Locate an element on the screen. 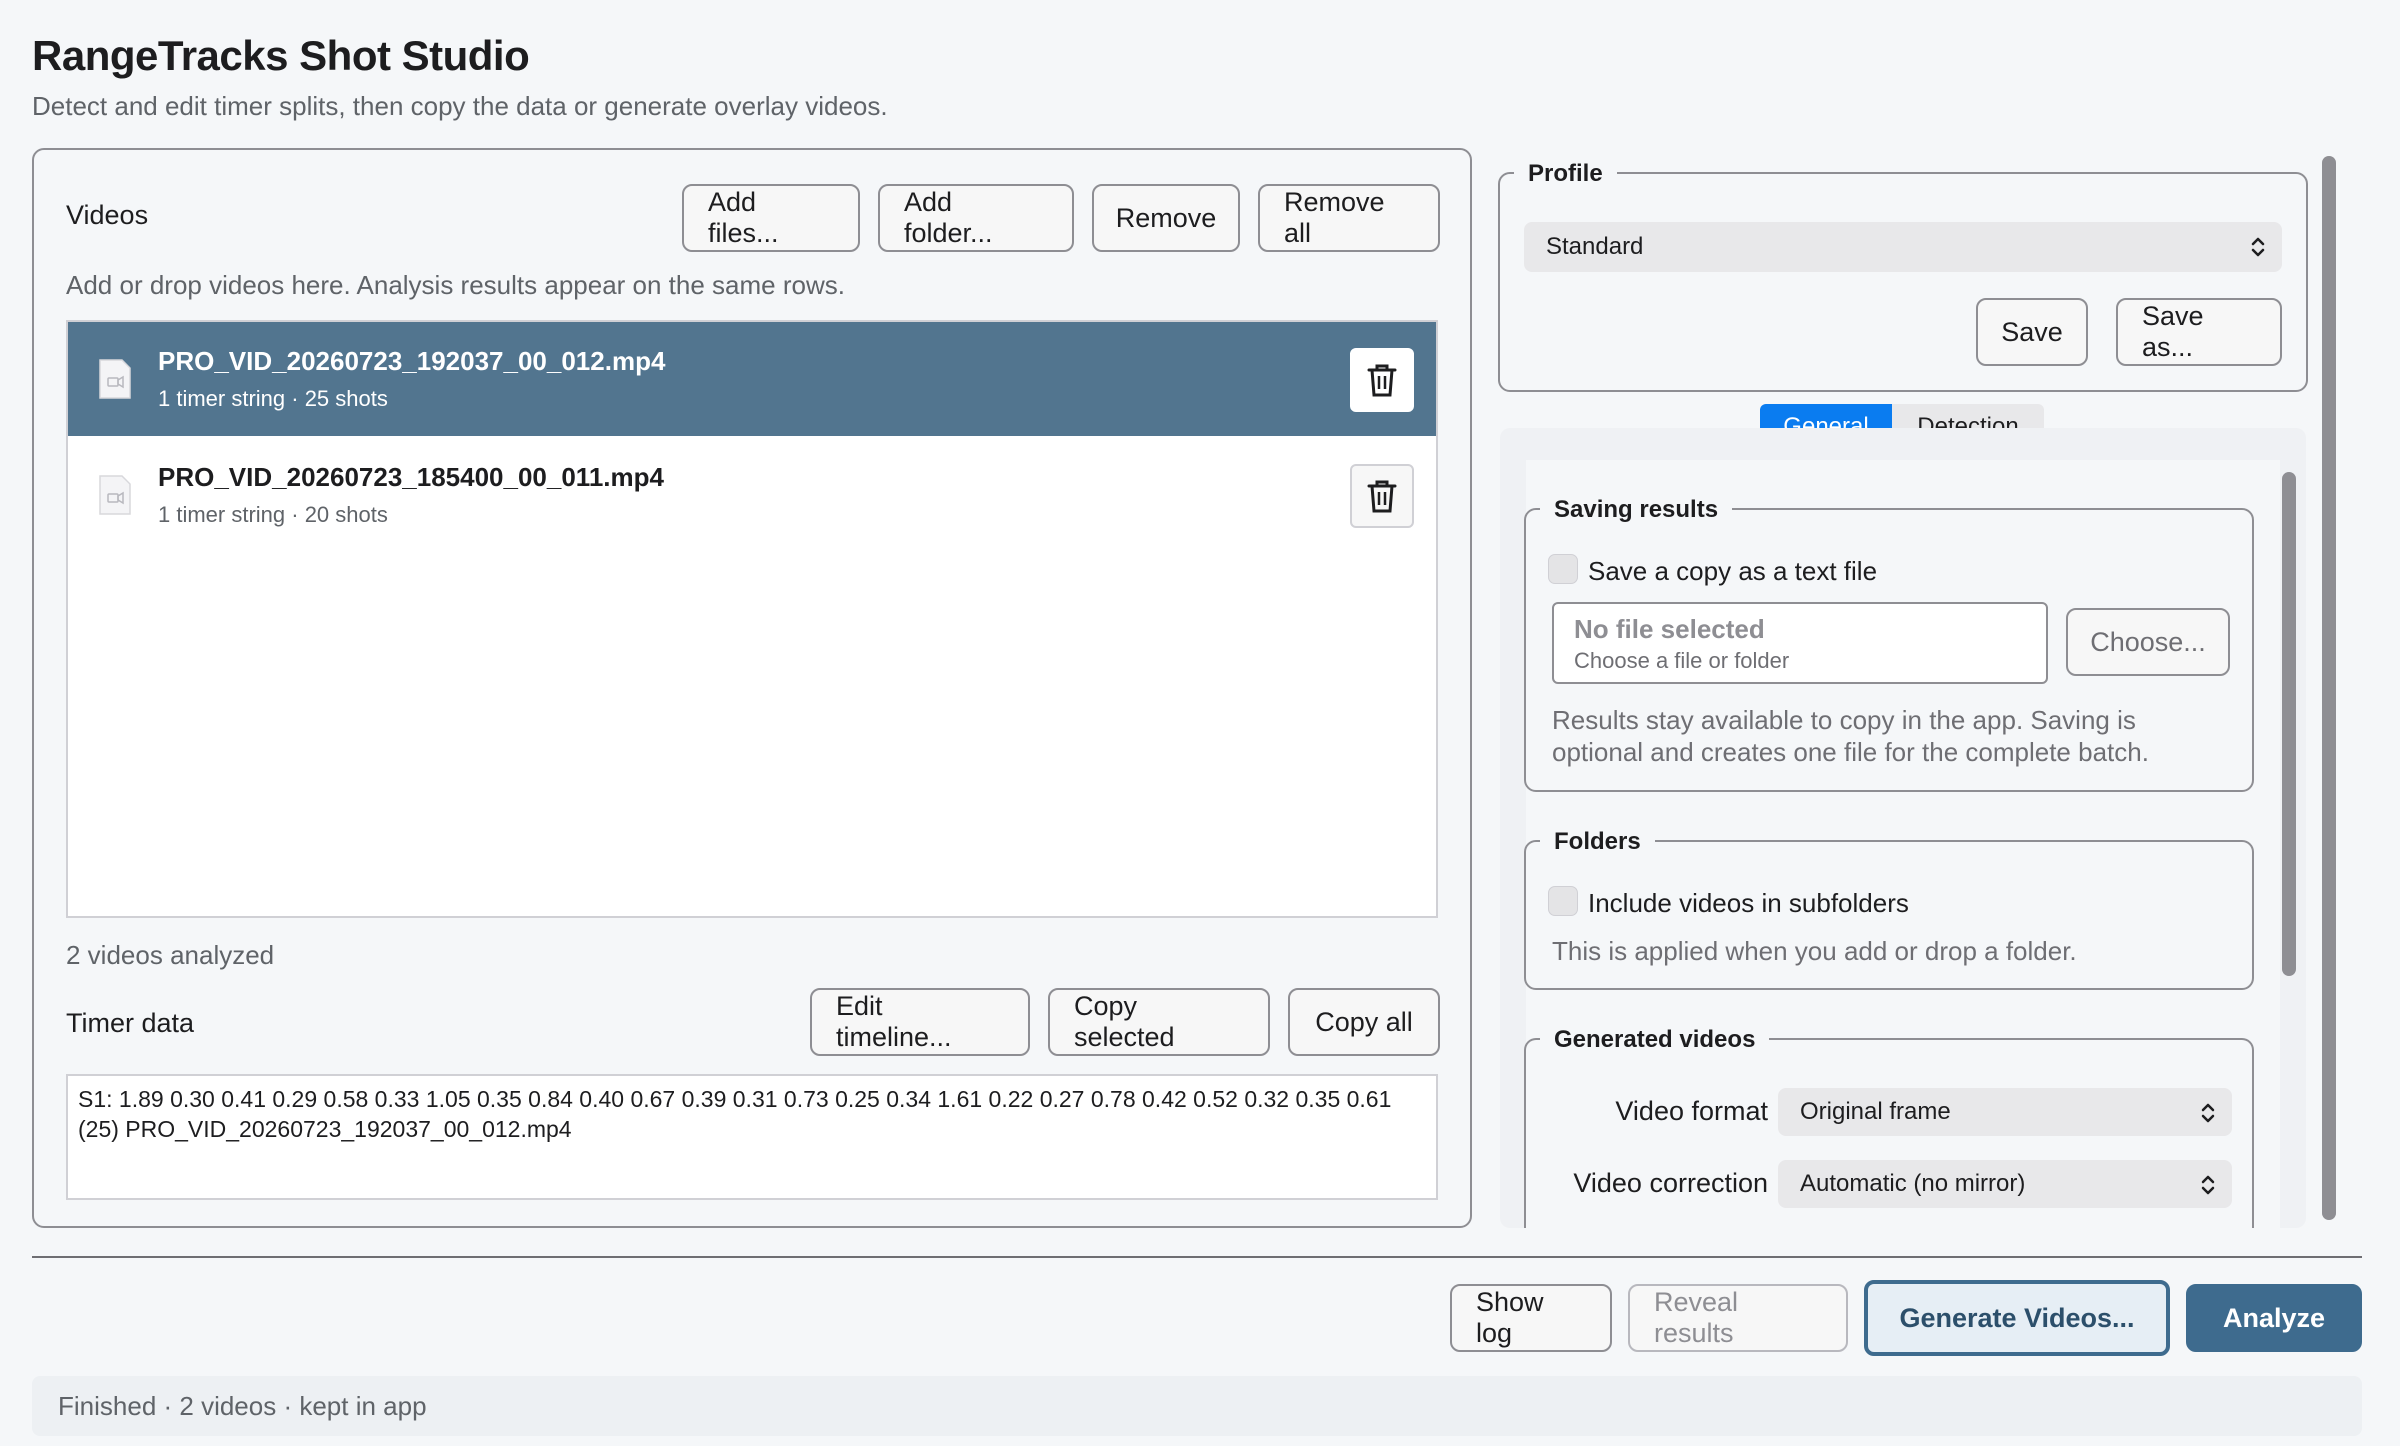 This screenshot has height=1446, width=2400. output-file-field: No file selected Choose a file or folder is located at coordinates (1800, 643).